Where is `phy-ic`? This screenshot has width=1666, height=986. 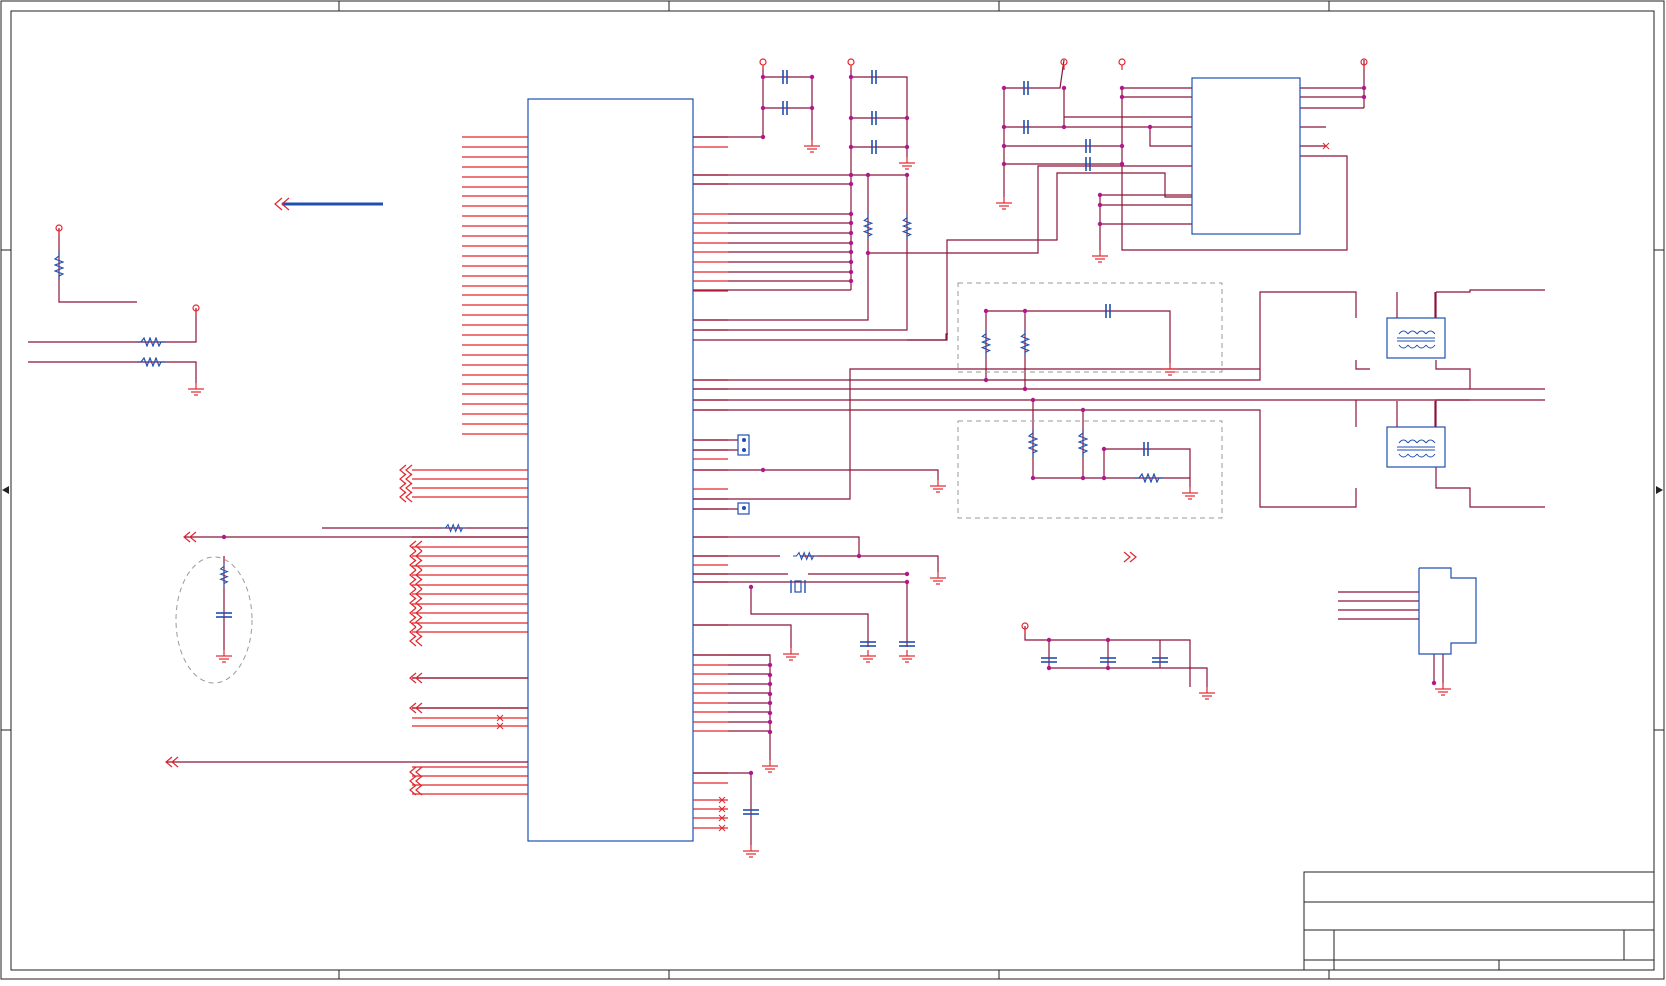
phy-ic is located at coordinates (1246, 156).